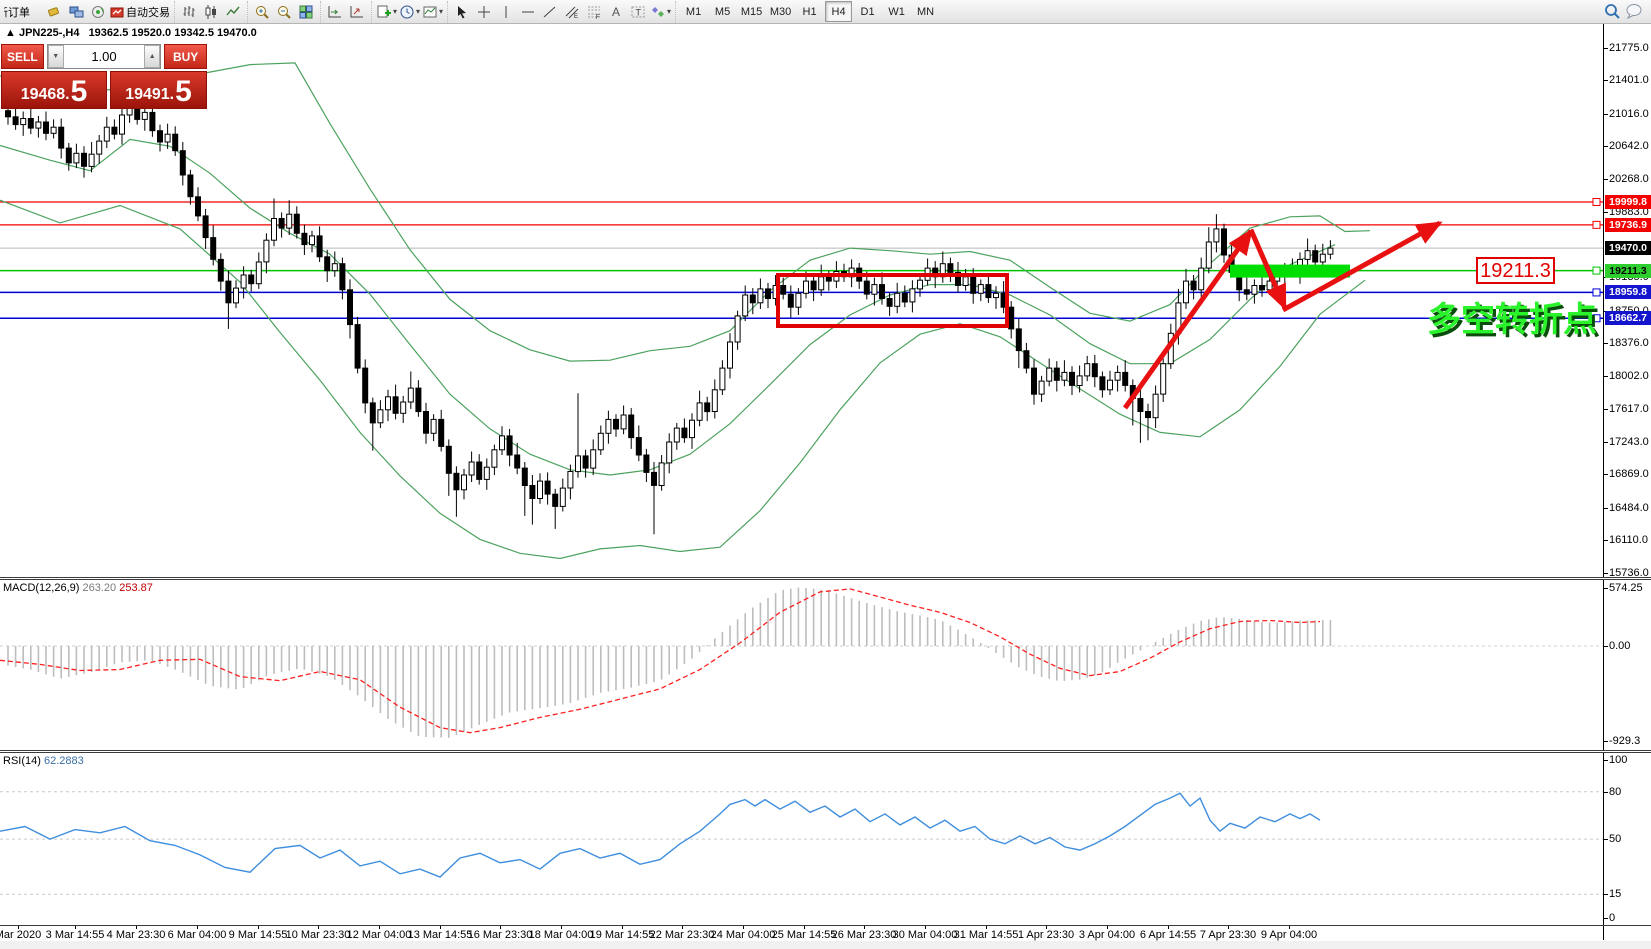  I want to click on search-icon, so click(1612, 11).